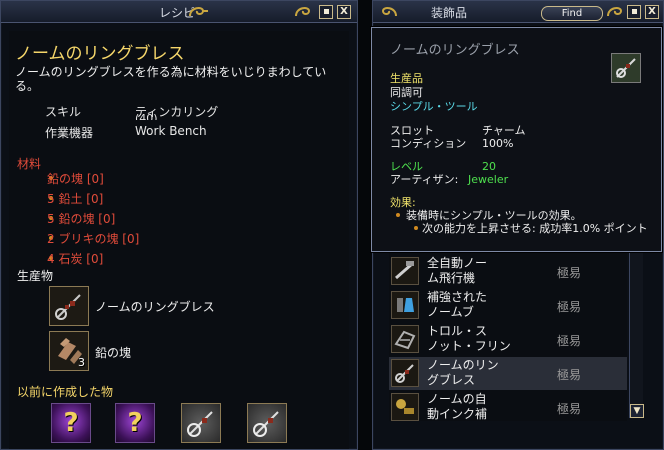  I want to click on tooltip-tag-attuneable: 同調可, so click(406, 92).